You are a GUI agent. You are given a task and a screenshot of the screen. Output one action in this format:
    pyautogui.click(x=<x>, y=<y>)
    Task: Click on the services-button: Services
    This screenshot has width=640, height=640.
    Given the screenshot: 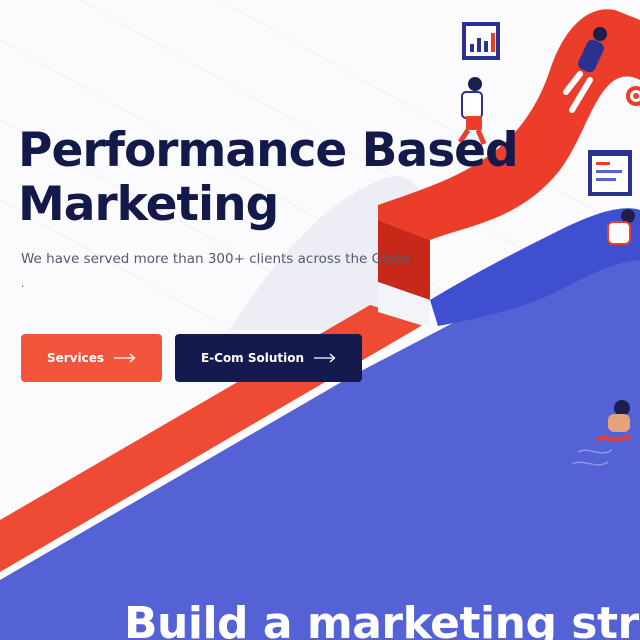 What is the action you would take?
    pyautogui.click(x=91, y=358)
    